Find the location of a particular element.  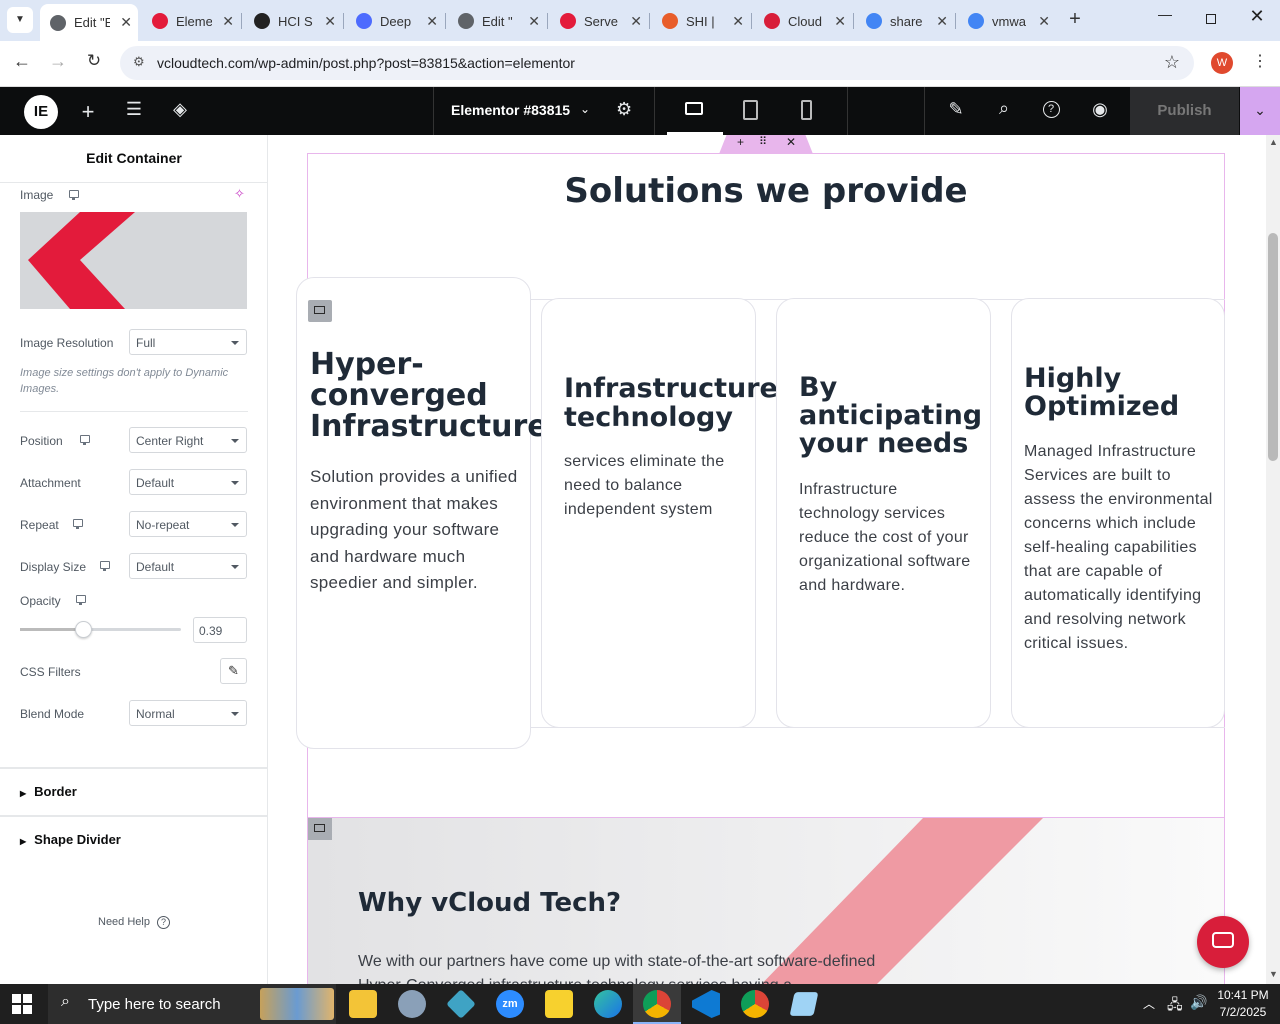

add-container-icon: + is located at coordinates (740, 142).